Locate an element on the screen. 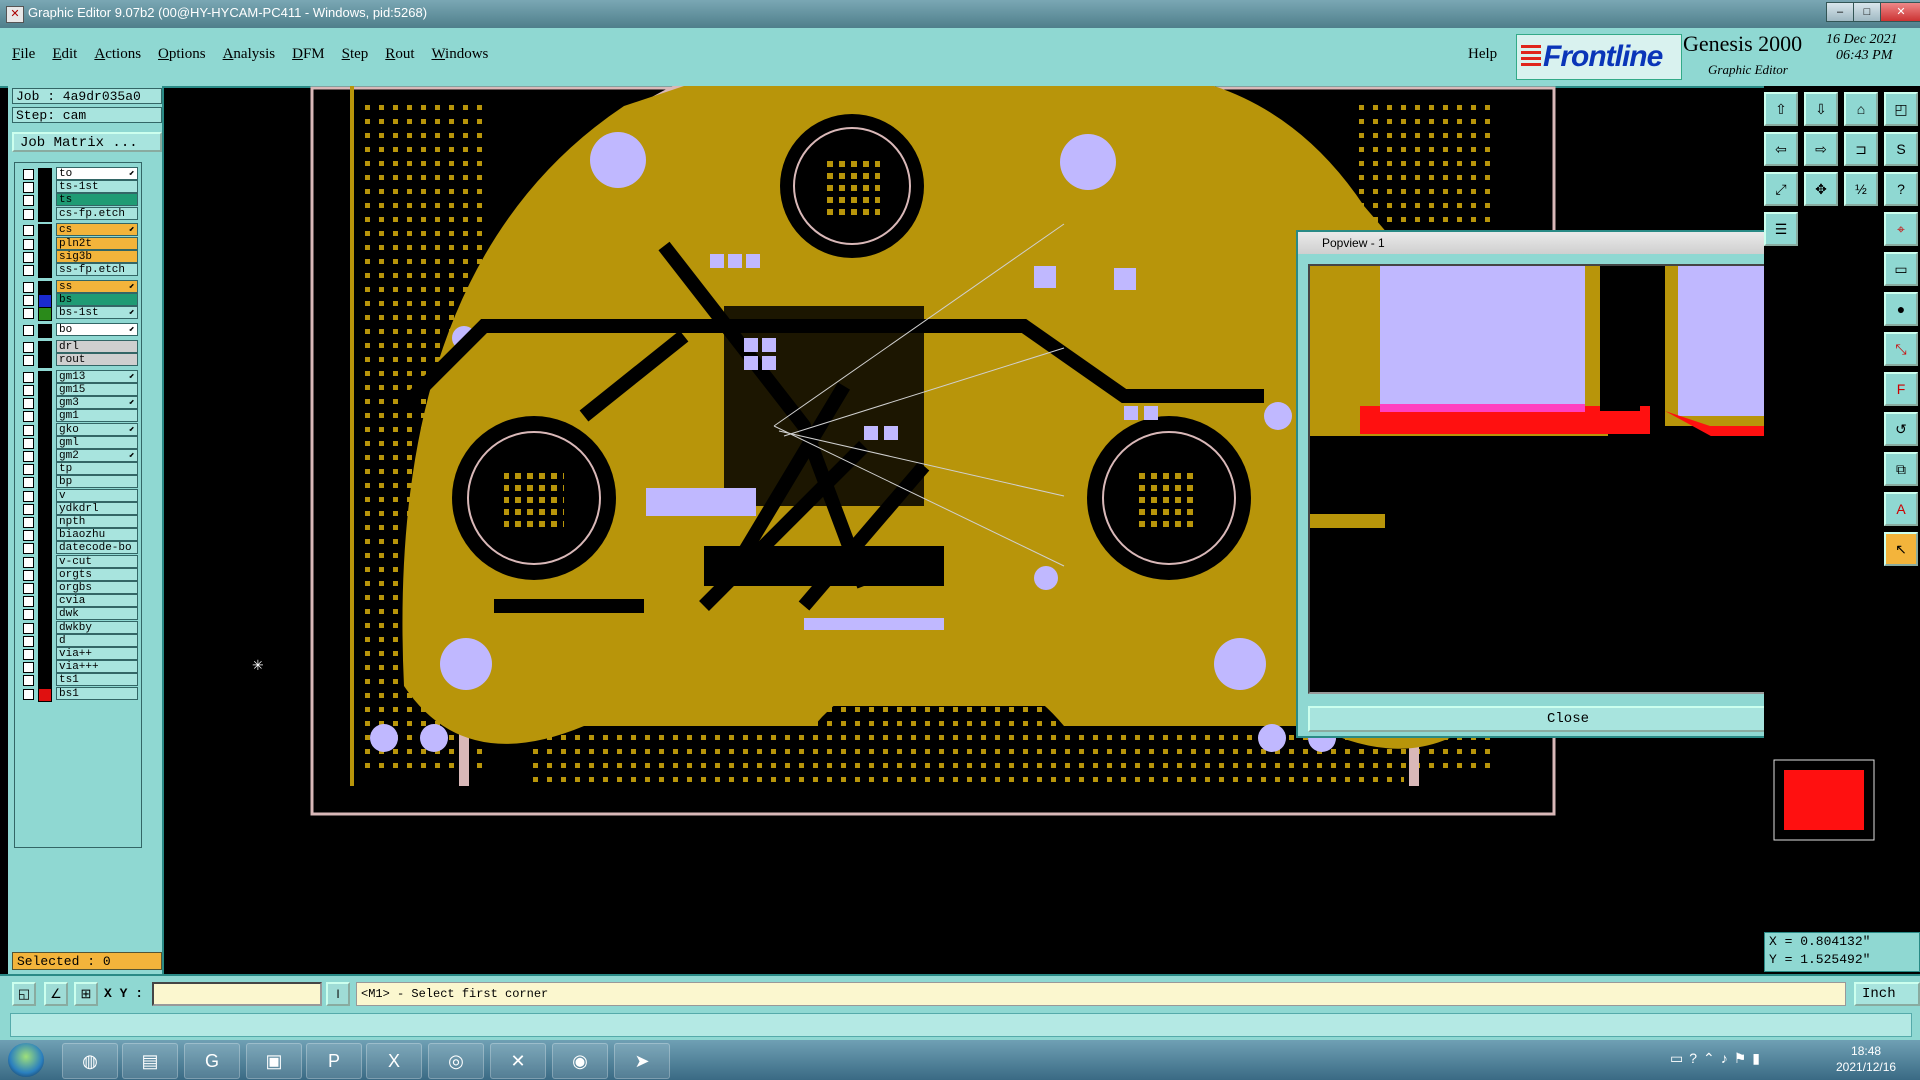 The height and width of the screenshot is (1080, 1920). layer-row: sig3b is located at coordinates (78, 257).